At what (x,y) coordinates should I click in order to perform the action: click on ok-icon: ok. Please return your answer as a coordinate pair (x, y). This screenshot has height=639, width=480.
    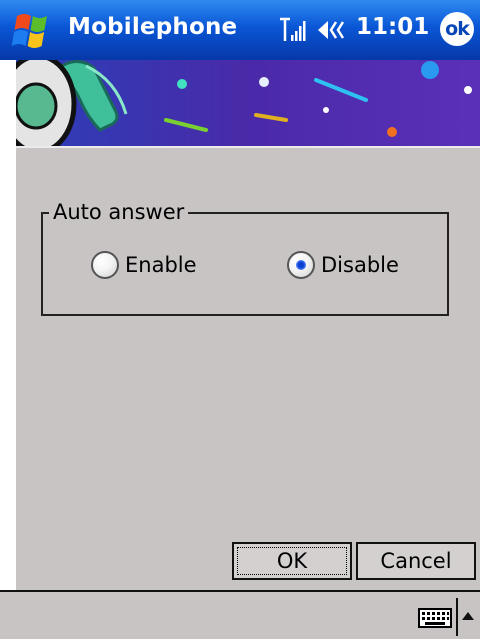
    Looking at the image, I should click on (457, 29).